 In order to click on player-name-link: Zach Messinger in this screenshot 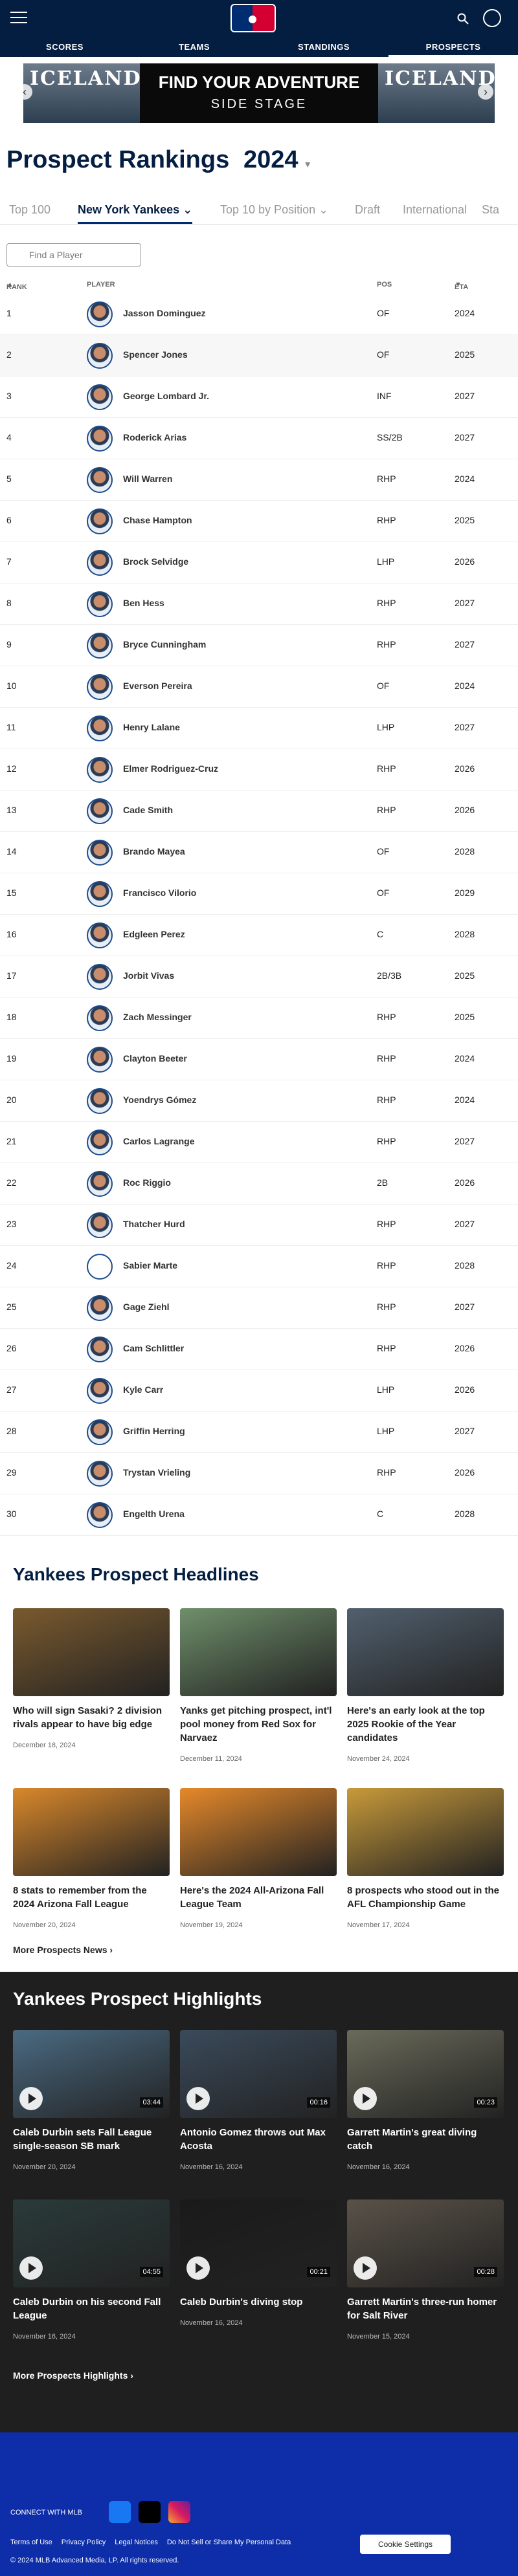, I will do `click(157, 1017)`.